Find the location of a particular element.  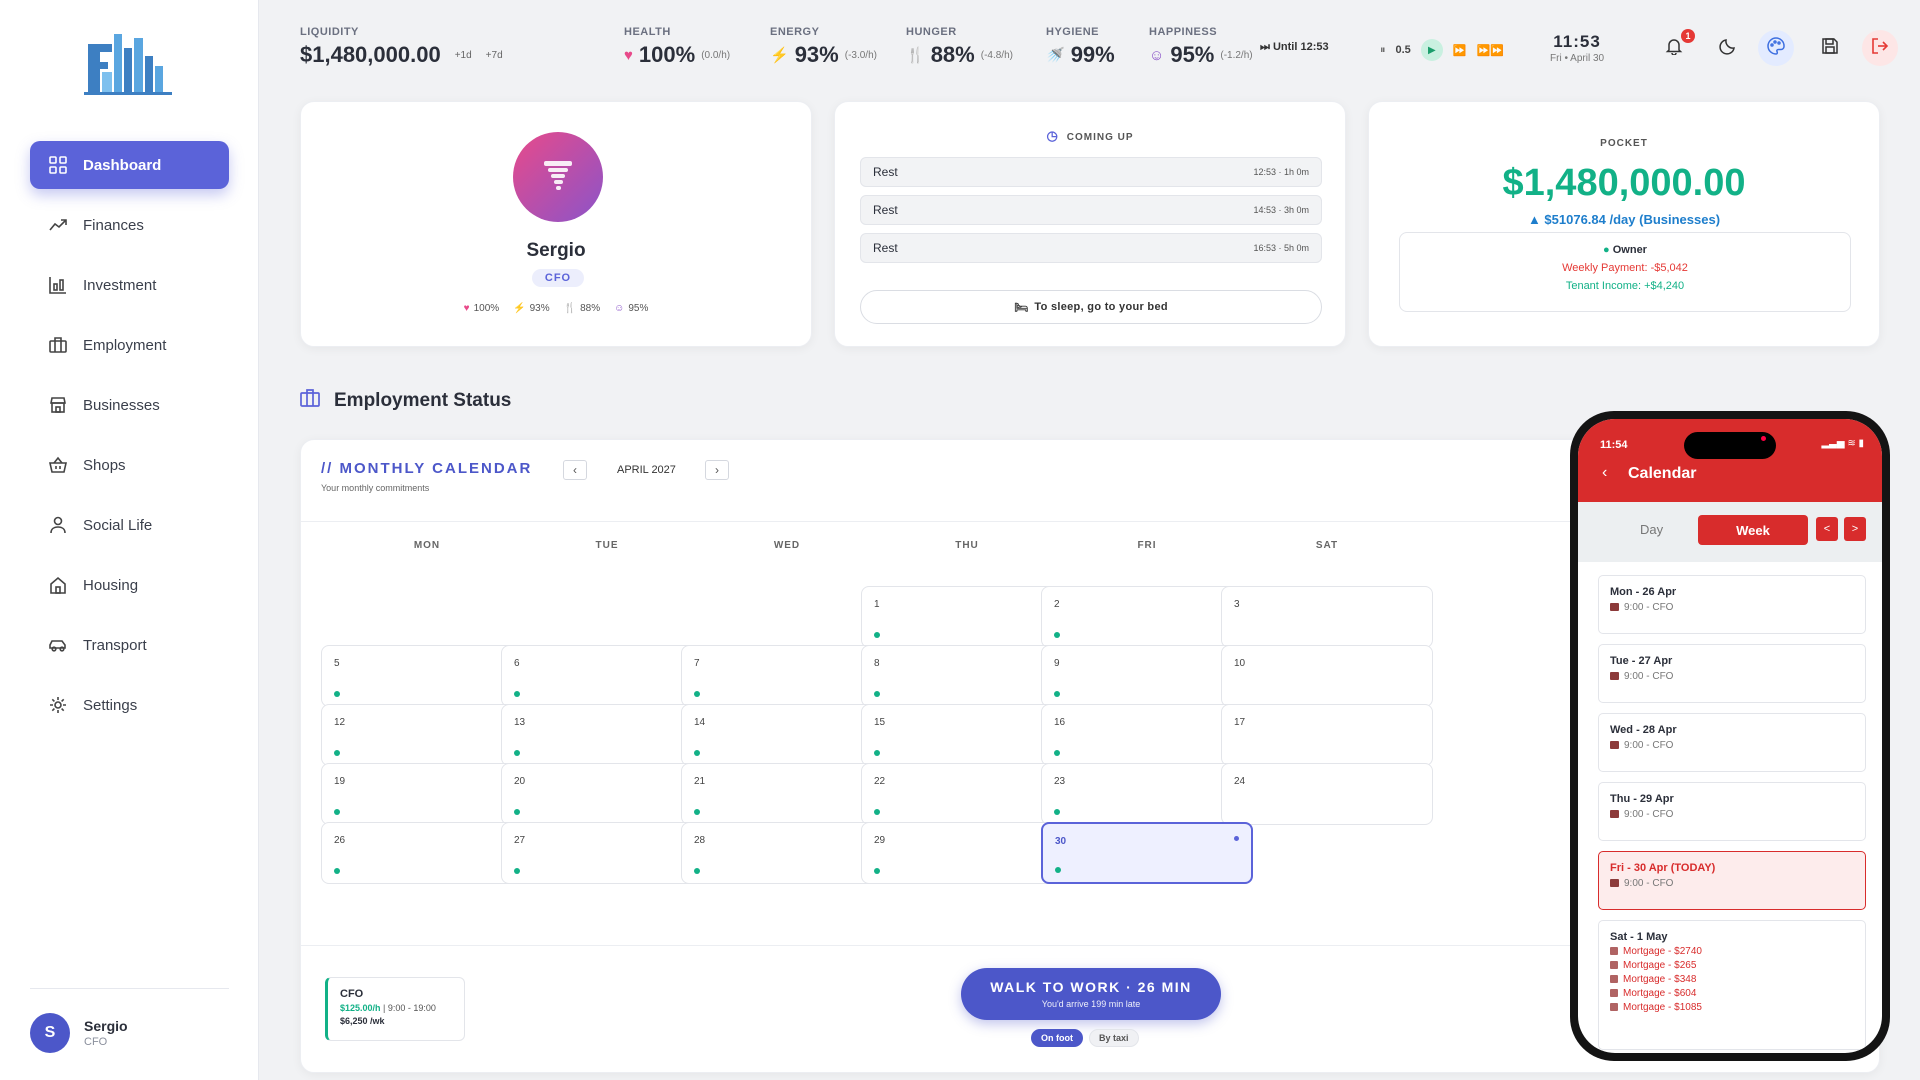

today-indicator is located at coordinates (1236, 838).